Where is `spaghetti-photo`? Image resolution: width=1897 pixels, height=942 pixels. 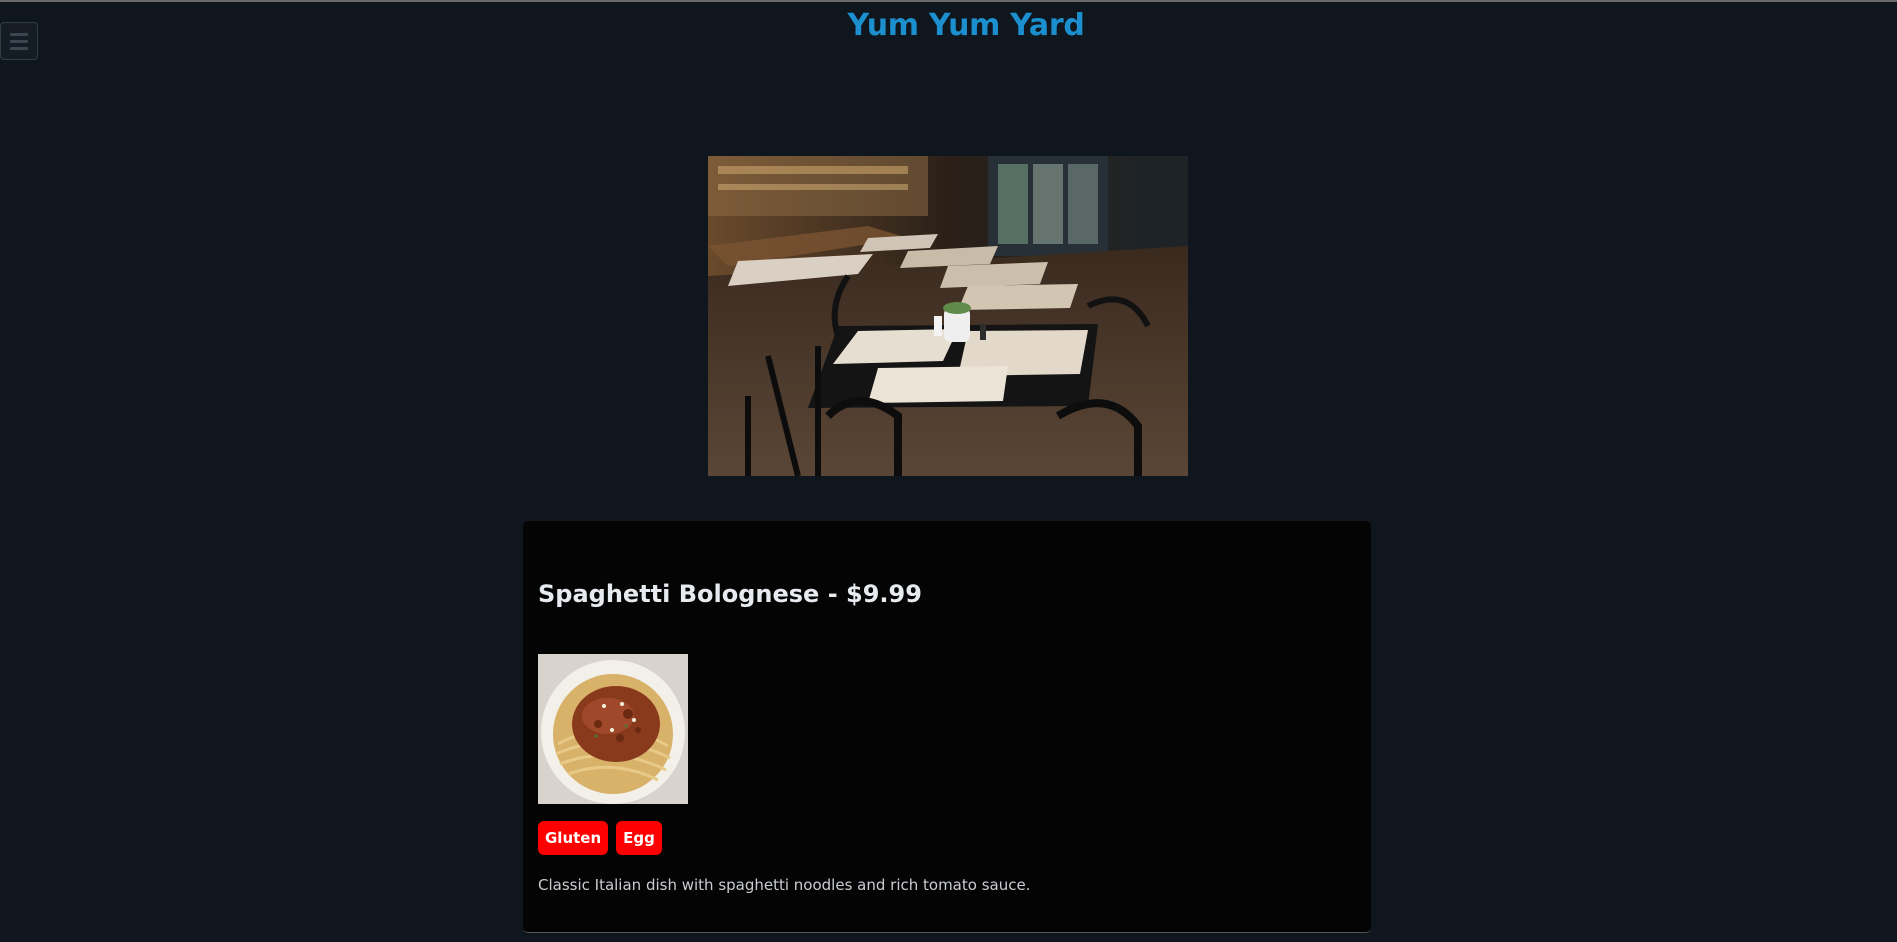 spaghetti-photo is located at coordinates (613, 729).